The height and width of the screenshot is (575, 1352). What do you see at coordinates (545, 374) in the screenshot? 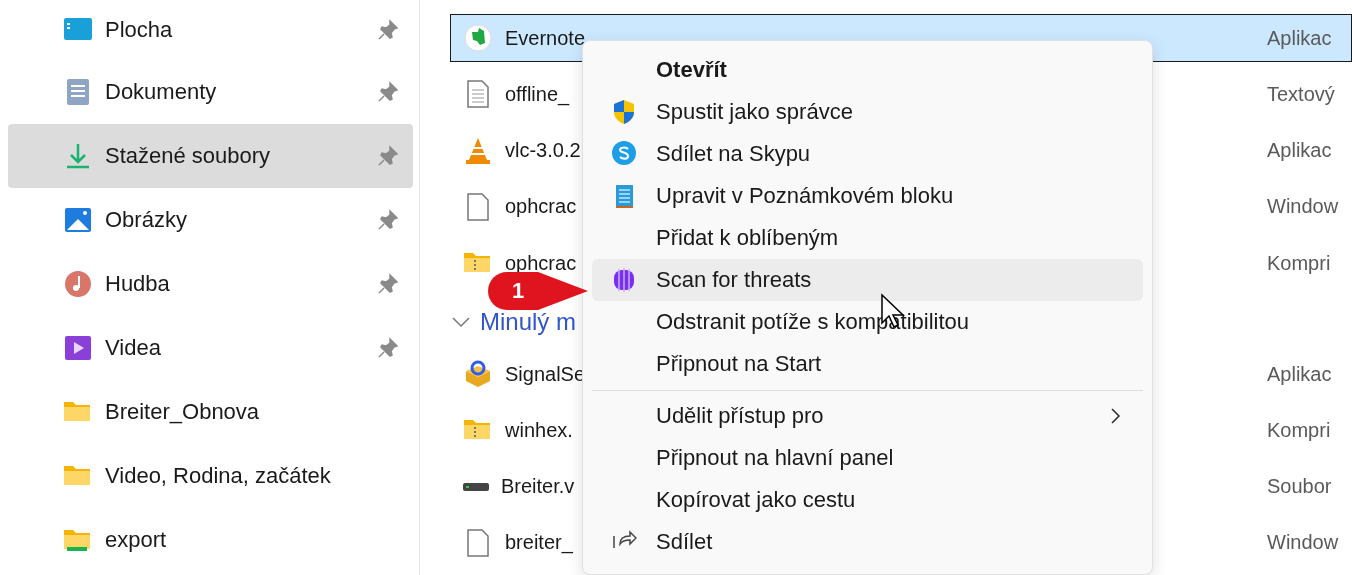
I see `file-name: SignalSe` at bounding box center [545, 374].